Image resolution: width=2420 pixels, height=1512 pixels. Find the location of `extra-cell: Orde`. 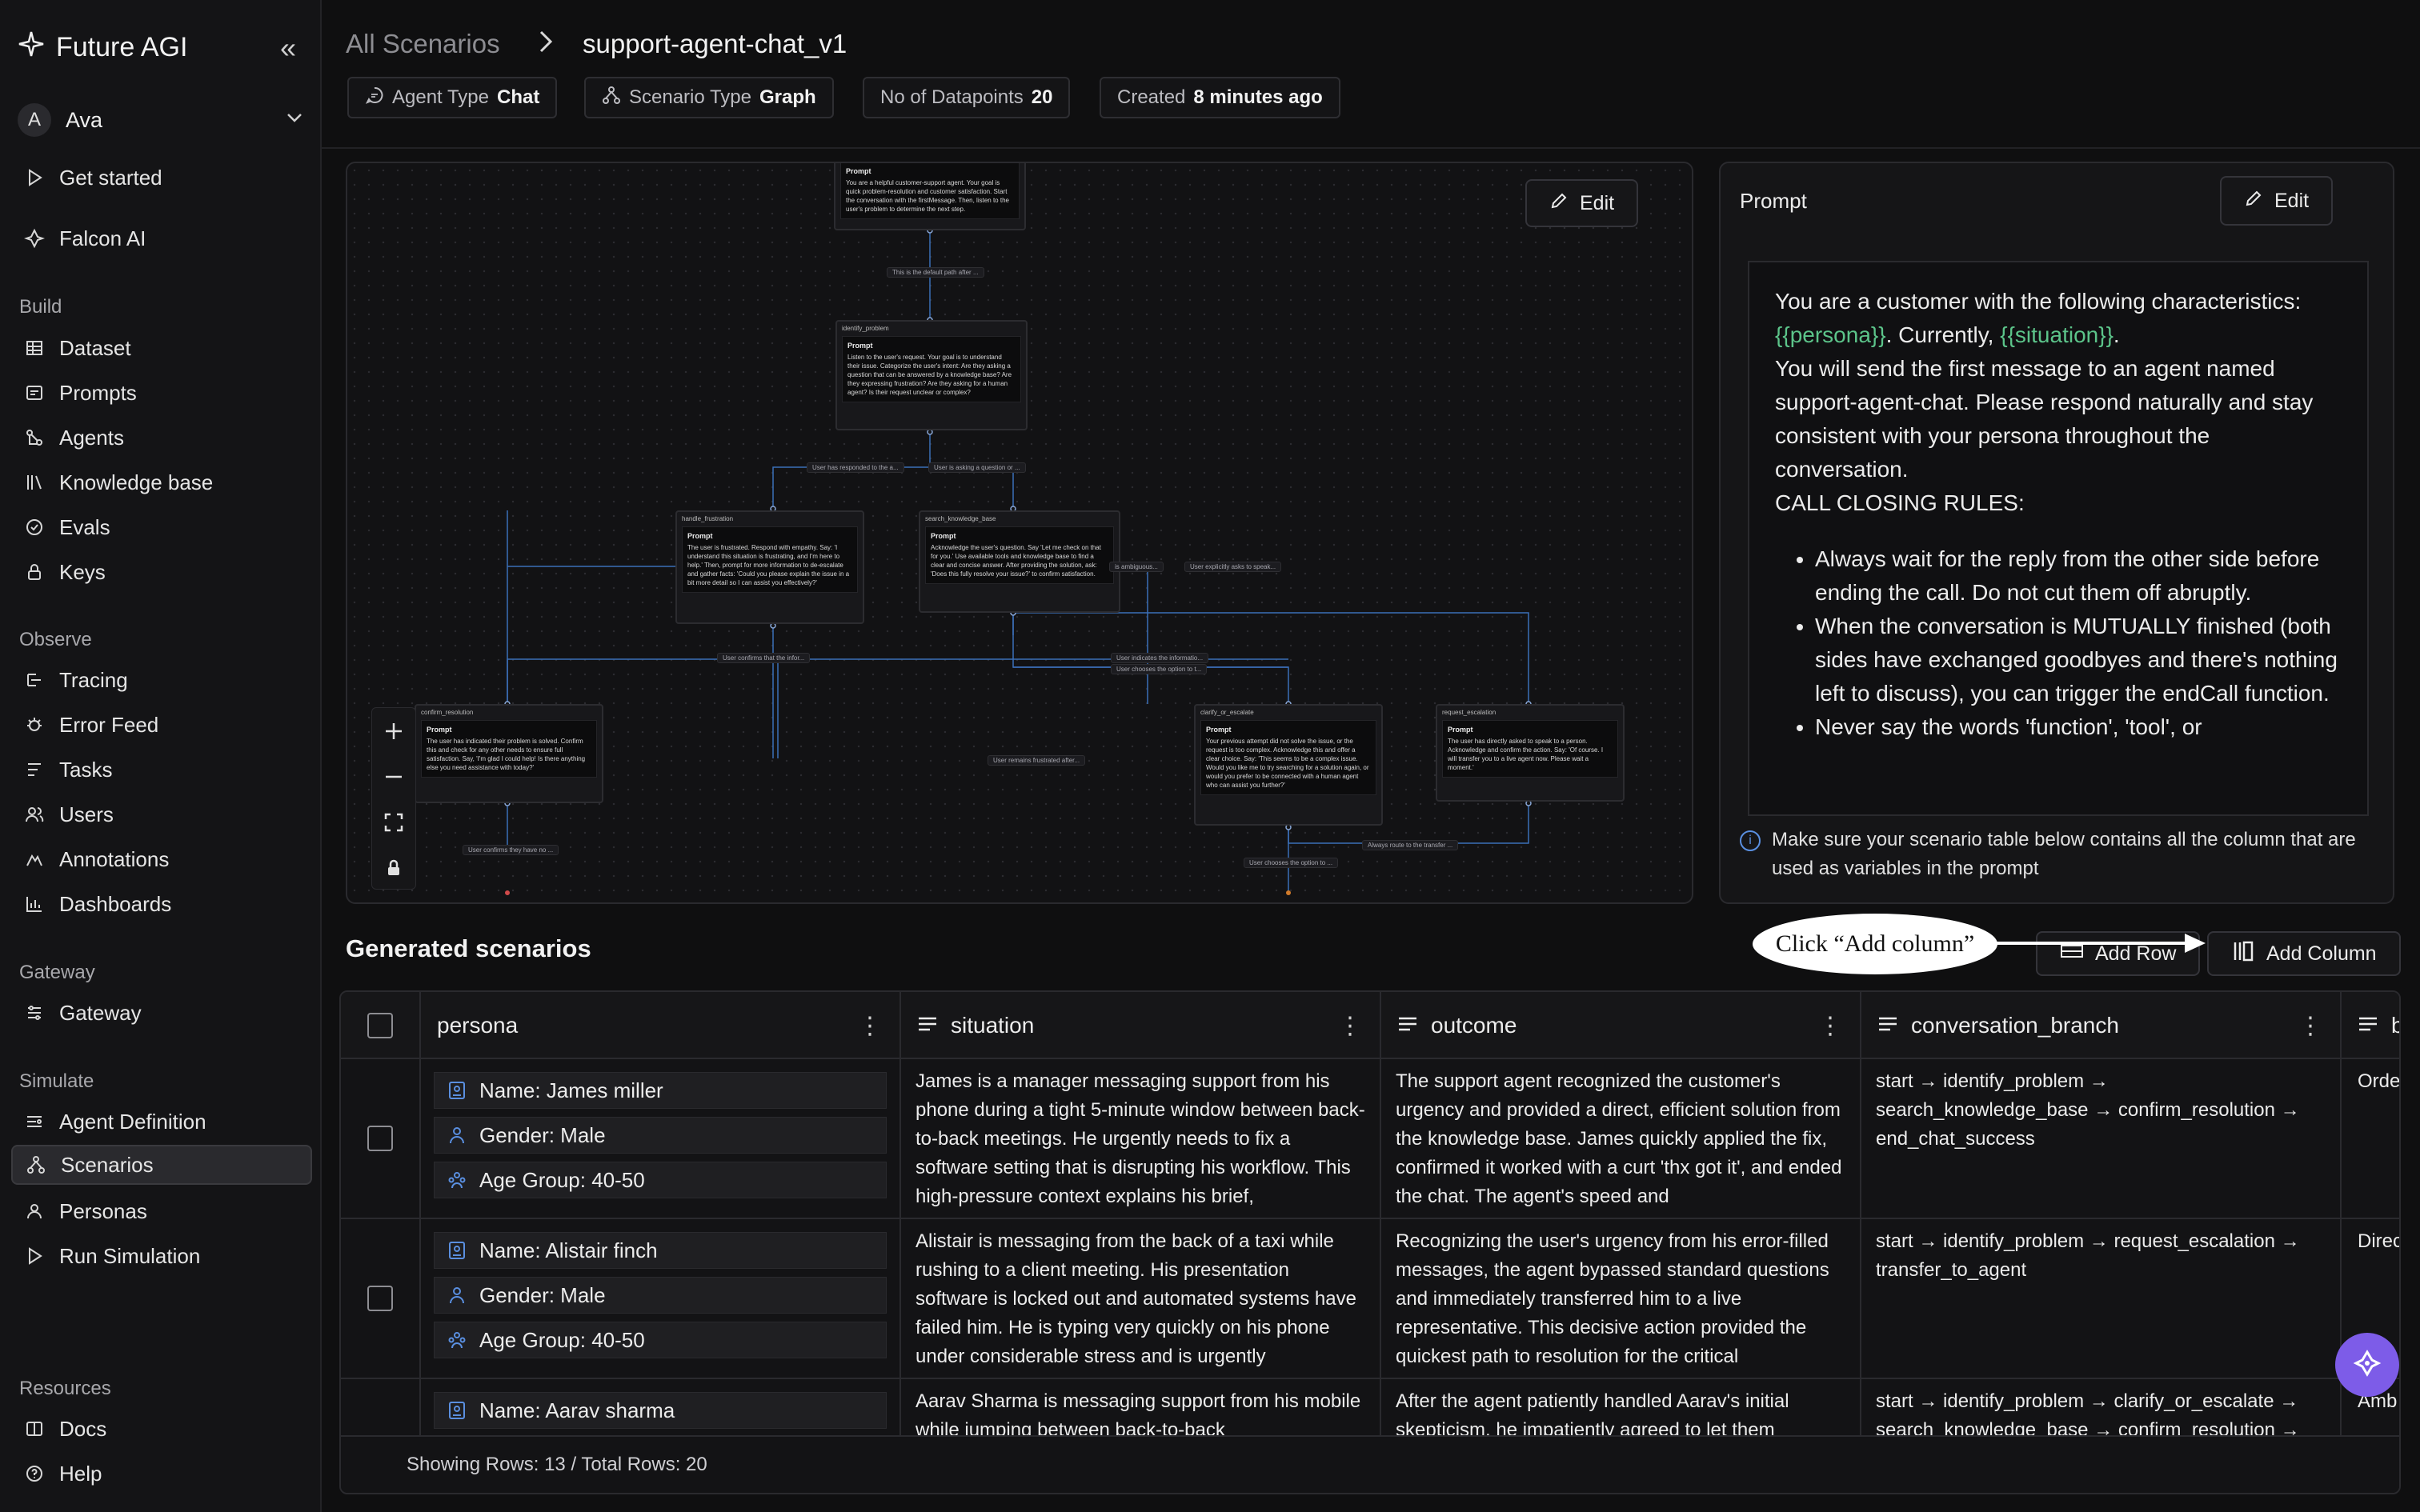

extra-cell: Orde is located at coordinates (2370, 1138).